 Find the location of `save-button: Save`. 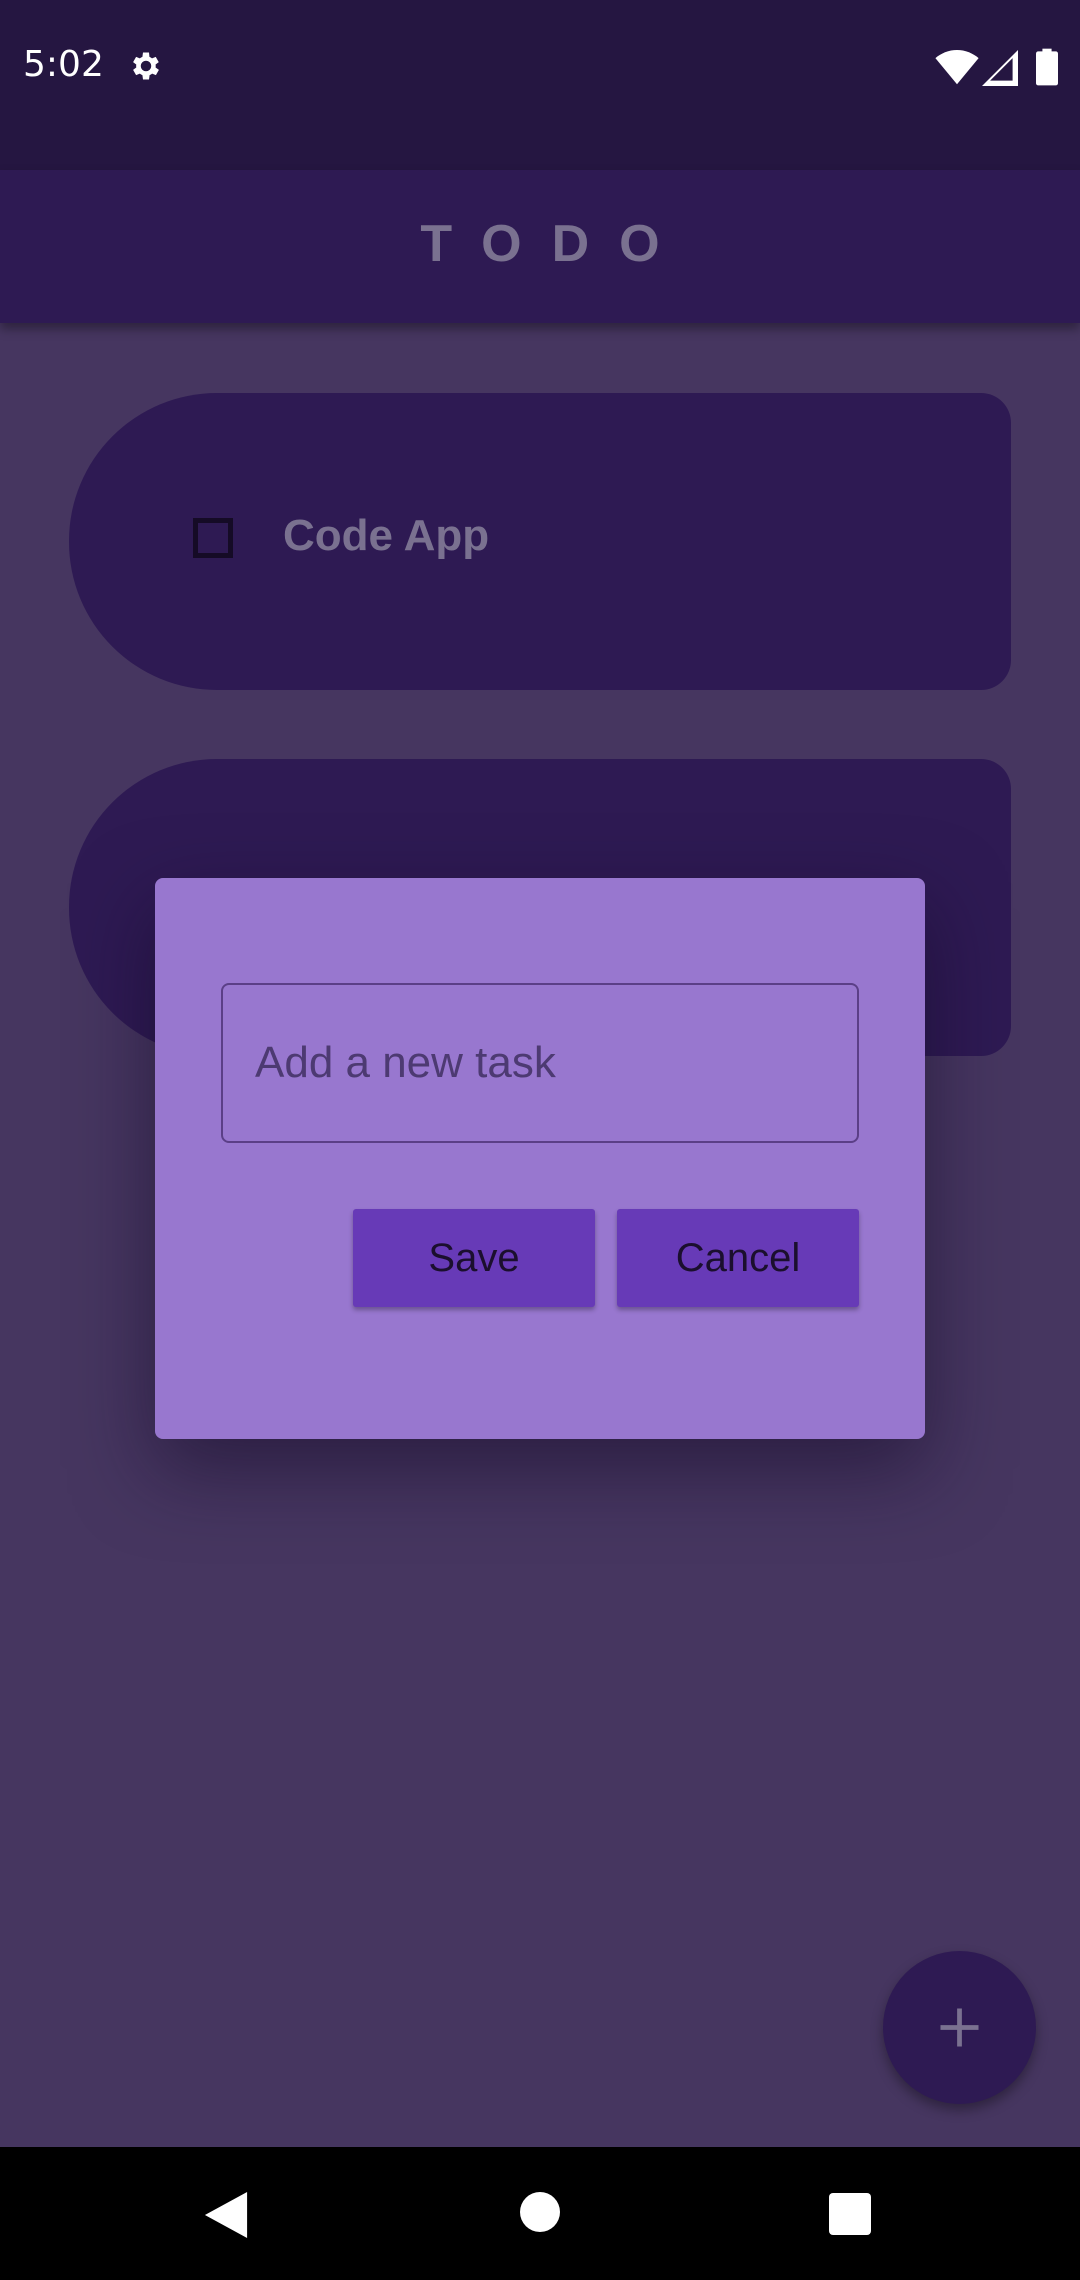

save-button: Save is located at coordinates (474, 1258).